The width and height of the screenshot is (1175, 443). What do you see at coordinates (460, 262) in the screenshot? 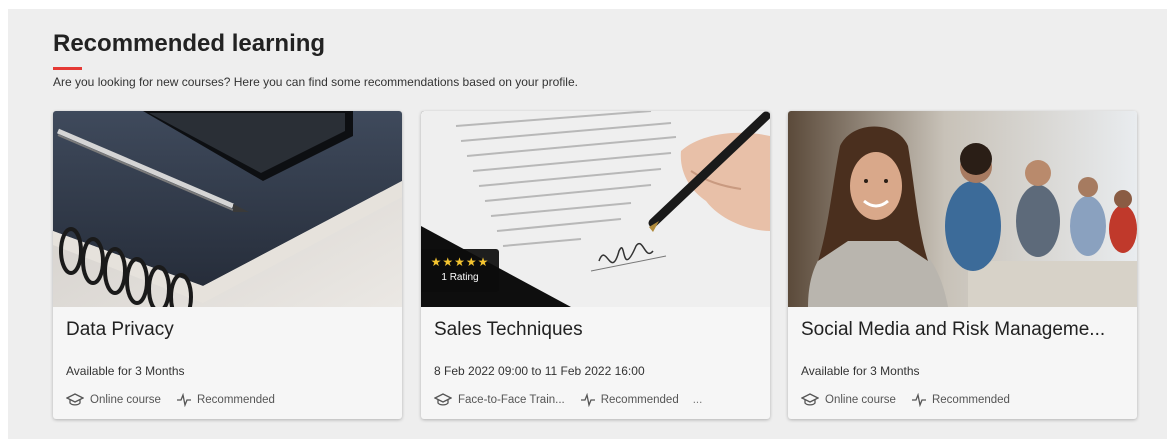
I see `star-rating-icon: ★★★★★` at bounding box center [460, 262].